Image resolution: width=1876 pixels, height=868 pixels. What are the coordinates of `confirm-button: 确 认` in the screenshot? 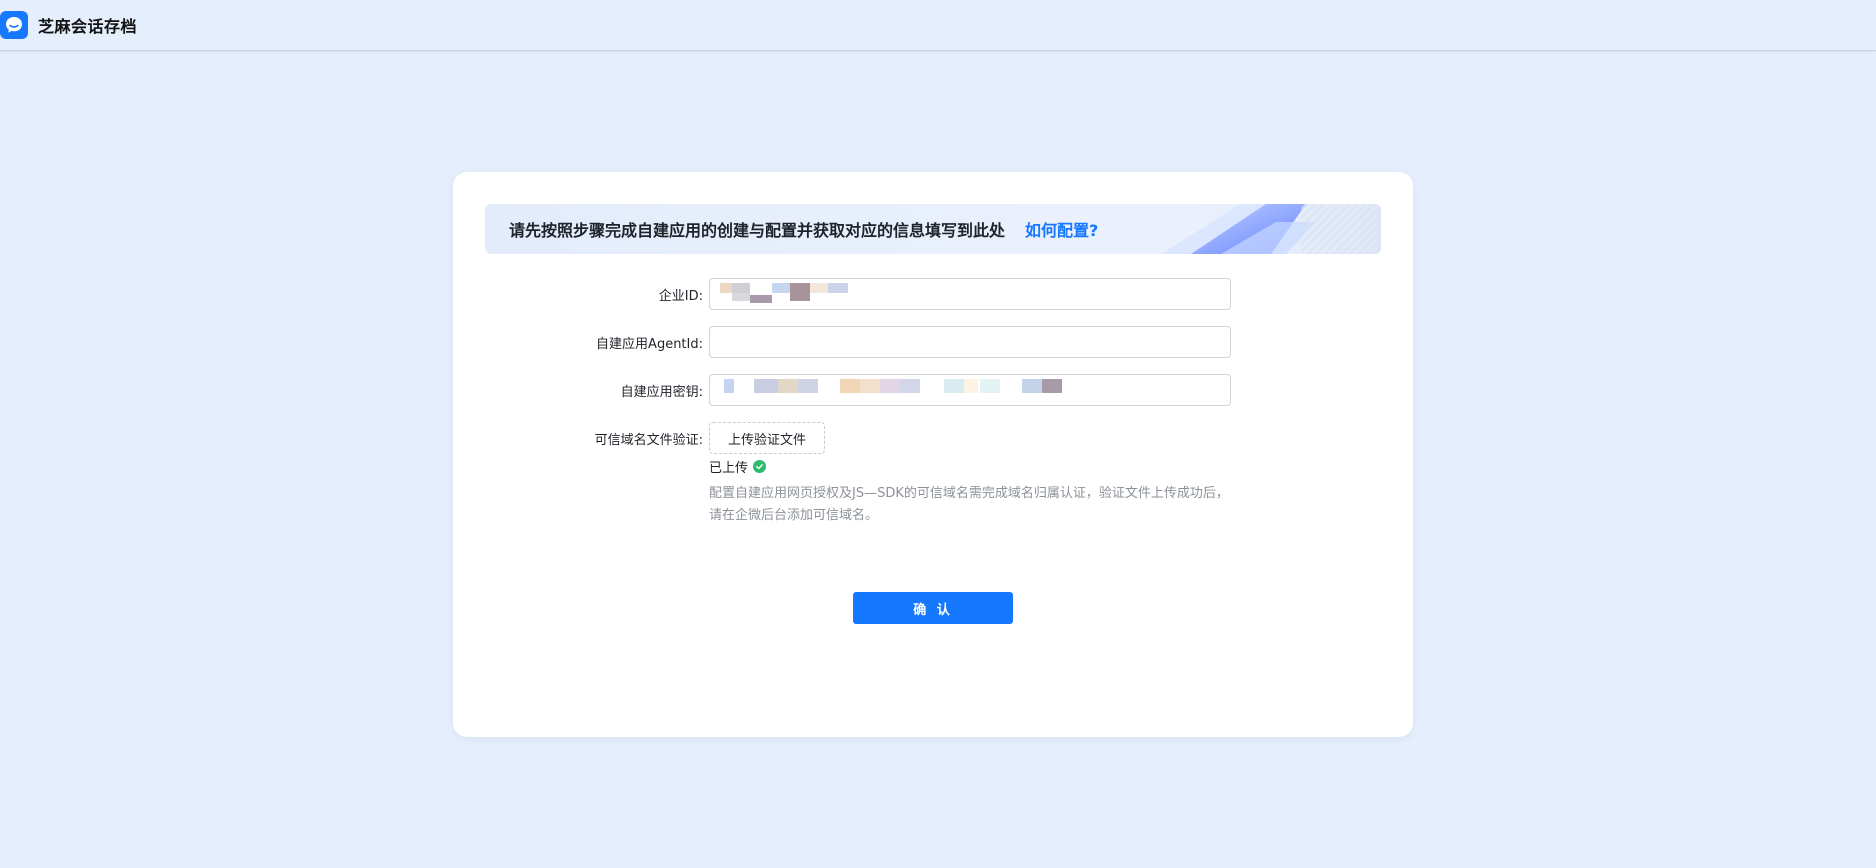 It's located at (933, 608).